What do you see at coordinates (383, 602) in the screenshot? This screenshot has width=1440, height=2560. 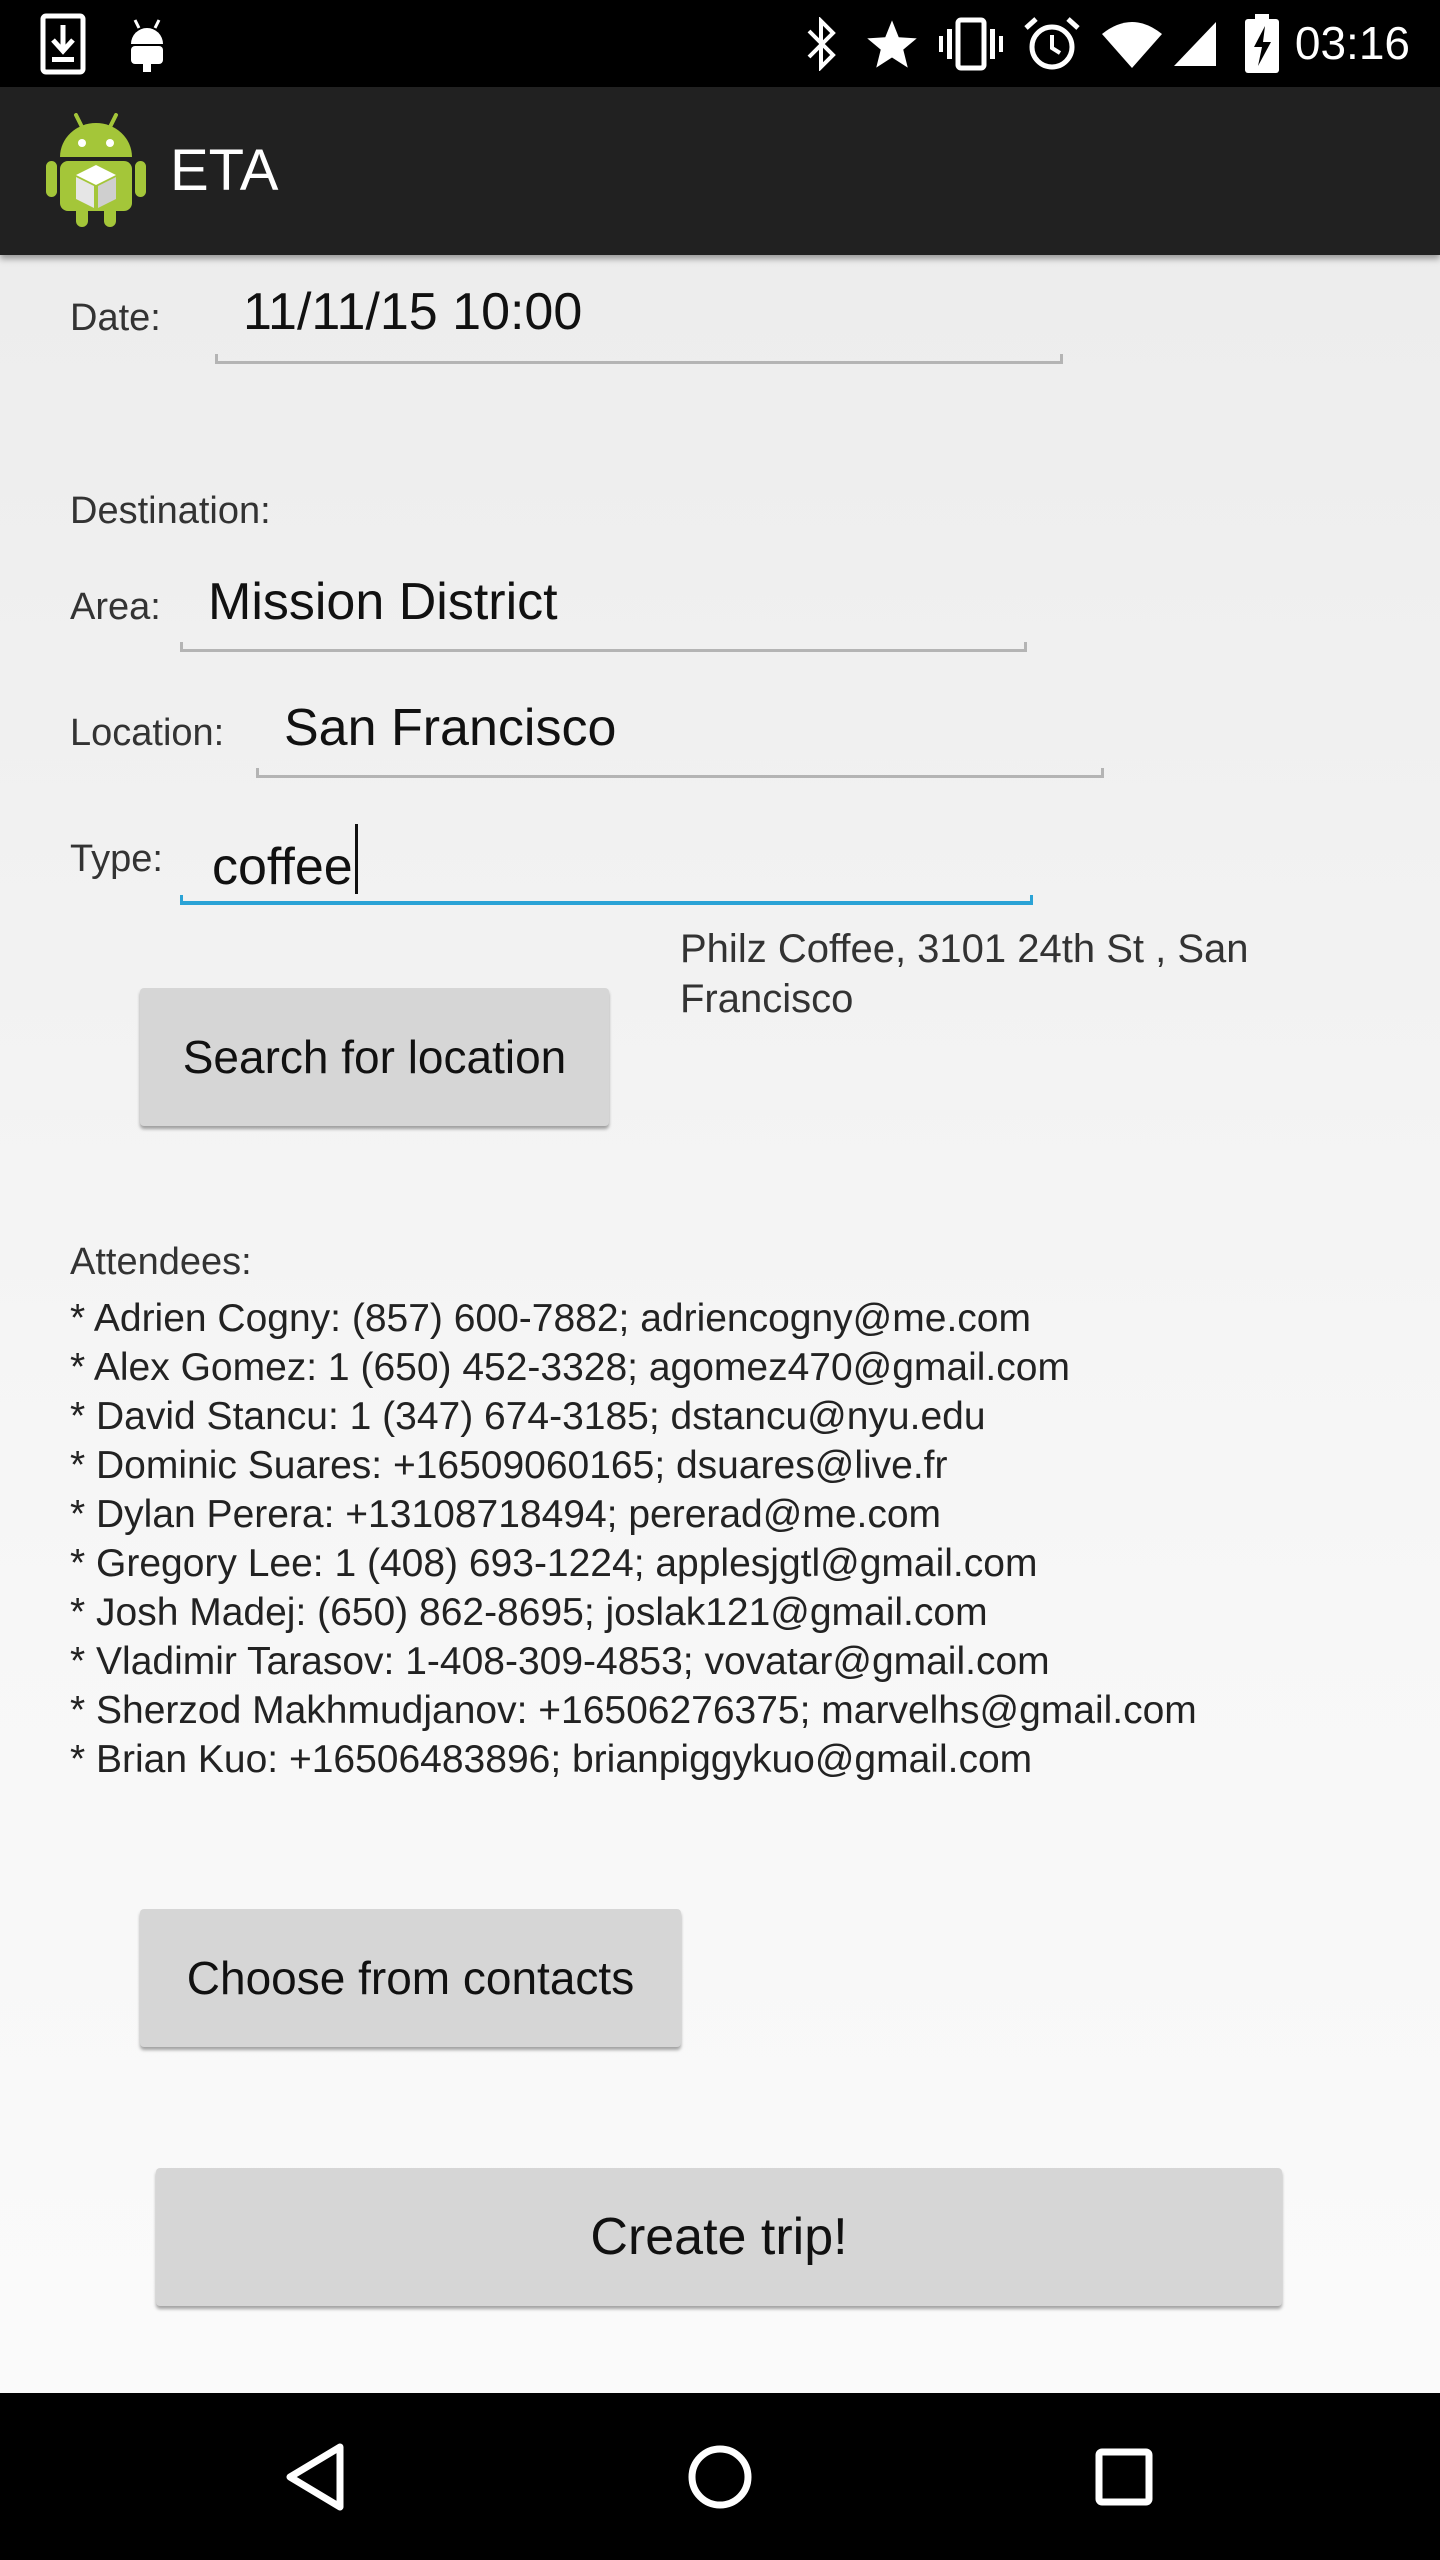 I see `area-field-value: Mission District` at bounding box center [383, 602].